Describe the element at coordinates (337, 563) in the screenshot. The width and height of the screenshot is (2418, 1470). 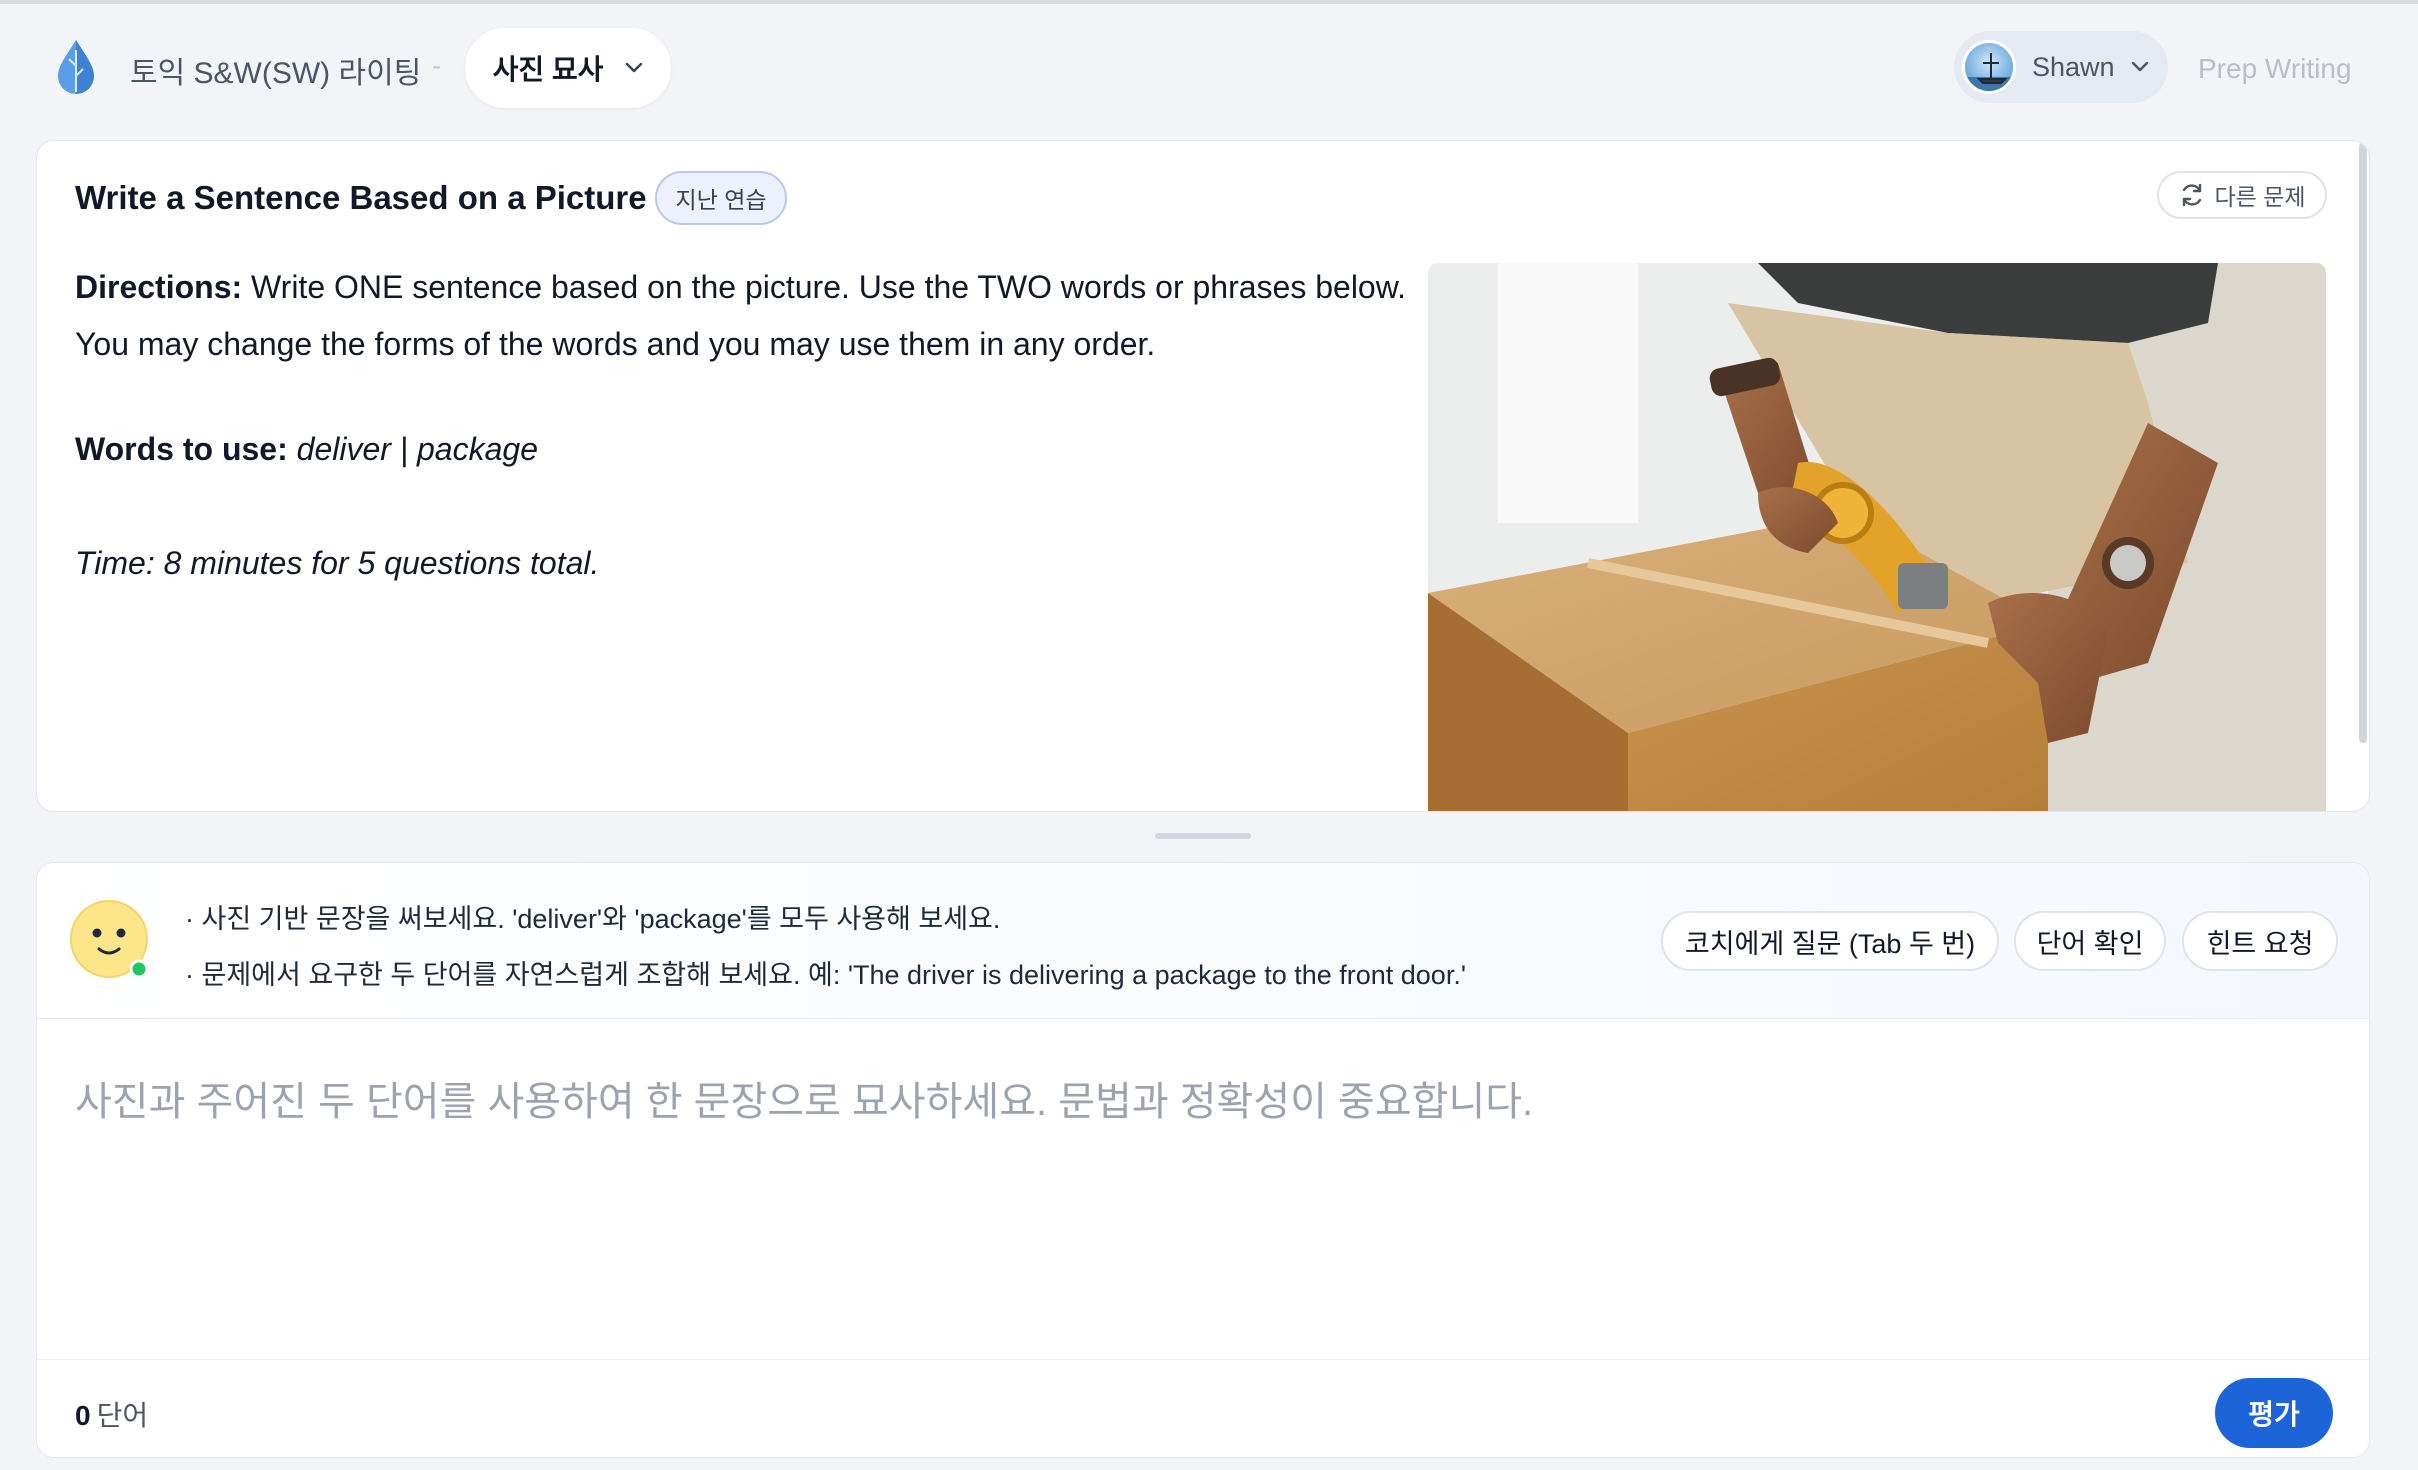
I see `time-limit-text: Time: 8 minutes for 5 questions total.` at that location.